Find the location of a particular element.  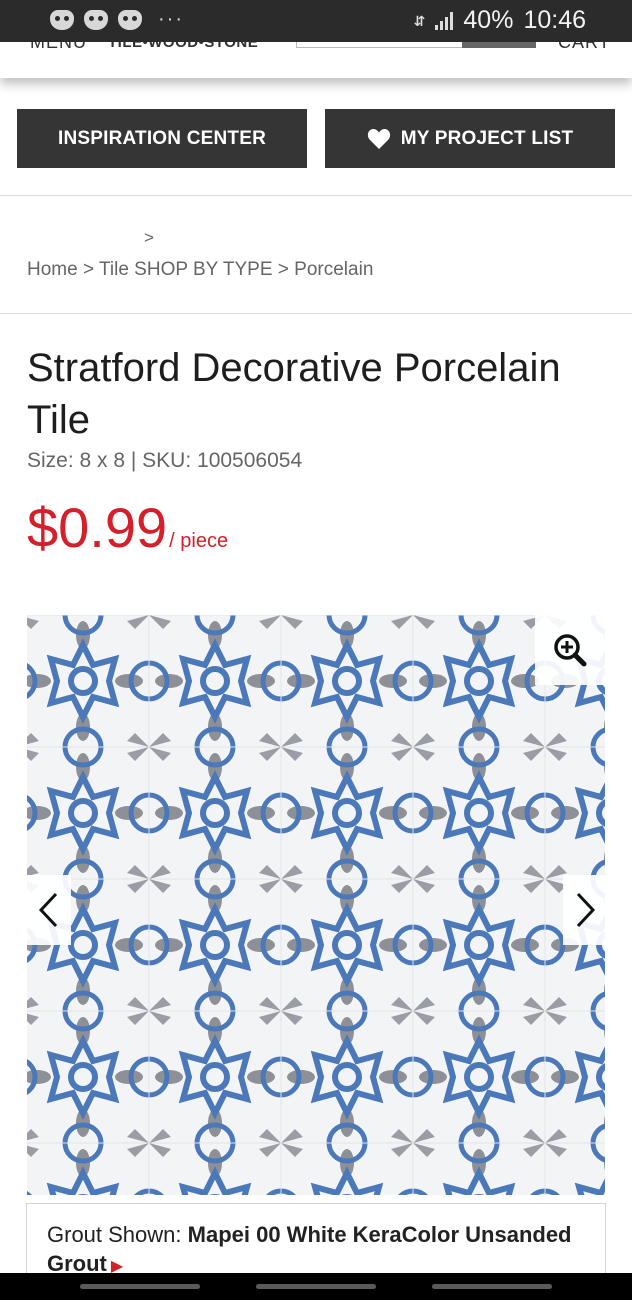

my-project-list-button: MY PROJECT LIST is located at coordinates (470, 138).